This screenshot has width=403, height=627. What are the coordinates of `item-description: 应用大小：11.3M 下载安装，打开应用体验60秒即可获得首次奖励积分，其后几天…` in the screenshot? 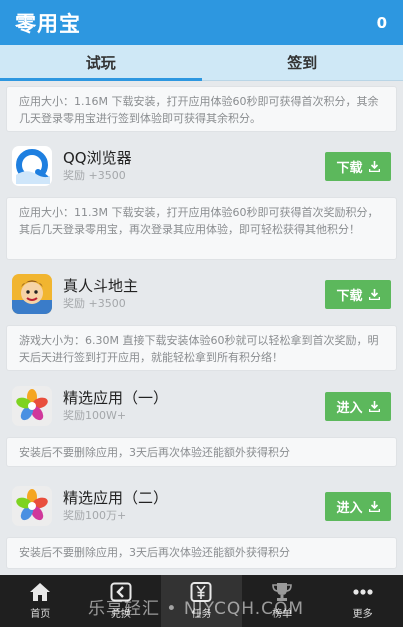 It's located at (201, 228).